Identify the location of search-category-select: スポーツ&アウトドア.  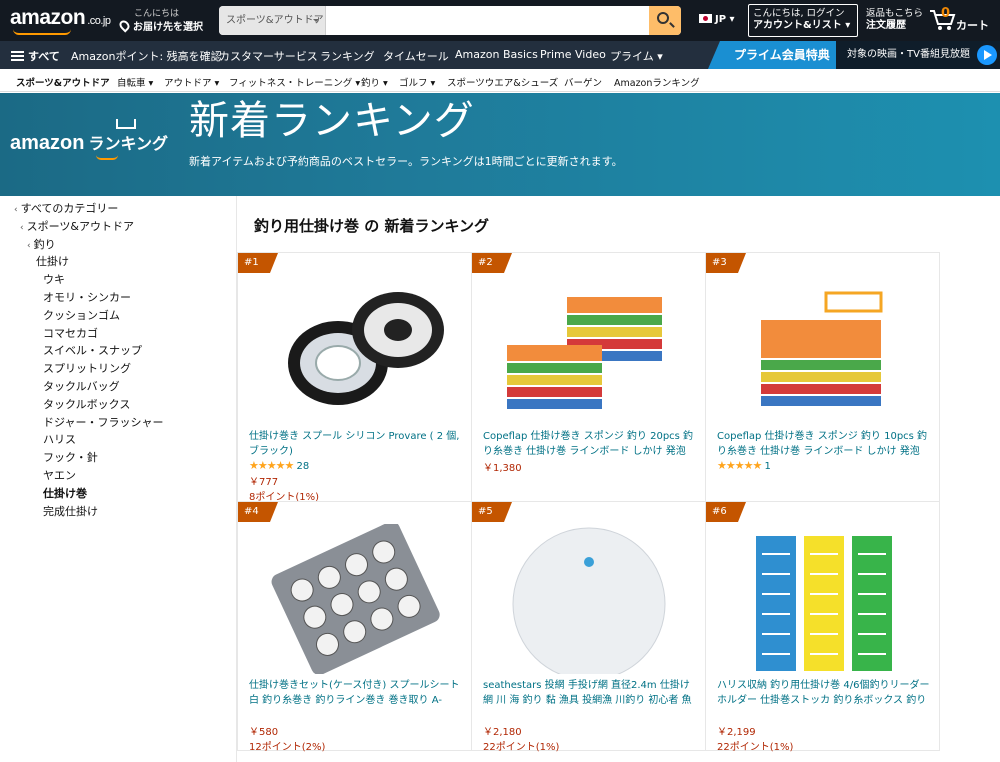
(272, 20).